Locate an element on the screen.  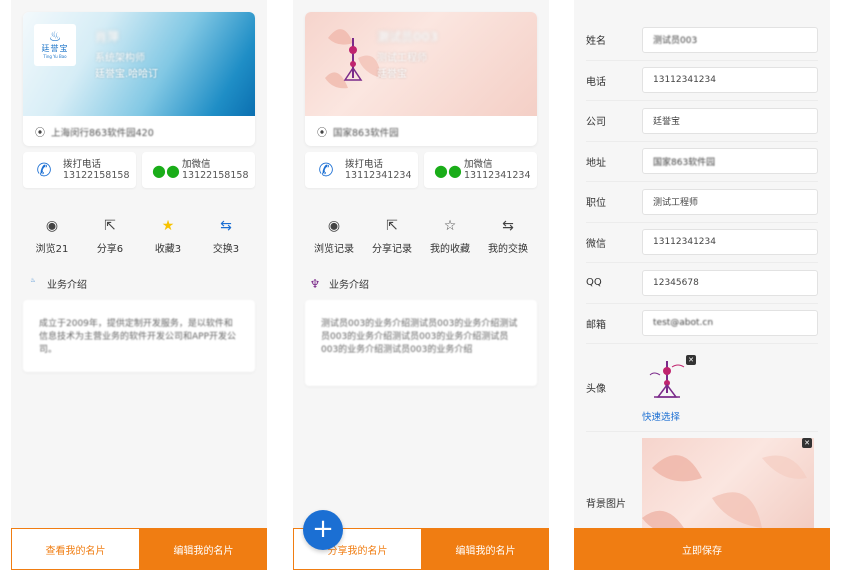
save-button: 立即保存 is located at coordinates (702, 549).